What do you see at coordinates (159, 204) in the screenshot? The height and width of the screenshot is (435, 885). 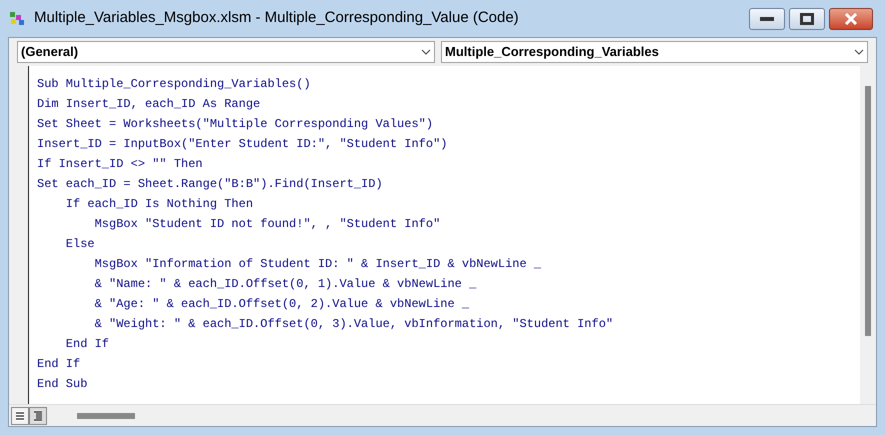 I see `code-line: If each_ID Is Nothing Then` at bounding box center [159, 204].